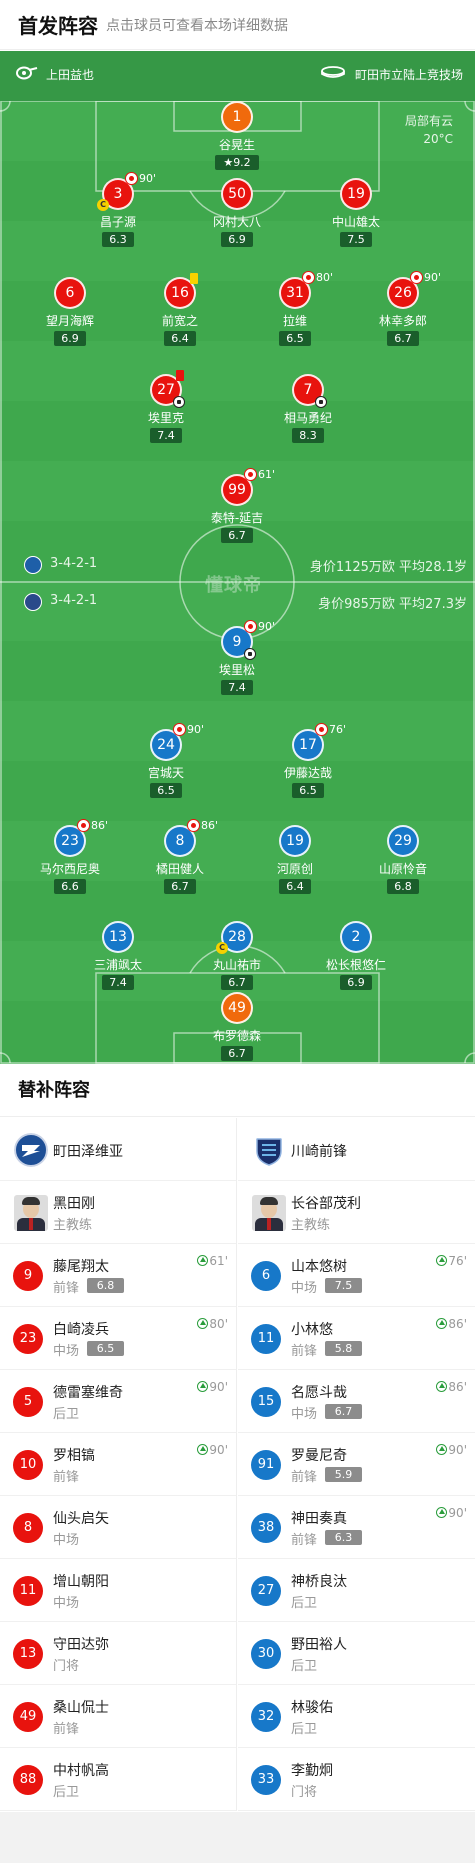 The height and width of the screenshot is (1863, 475). Describe the element at coordinates (294, 321) in the screenshot. I see `player-name: 拉维` at that location.